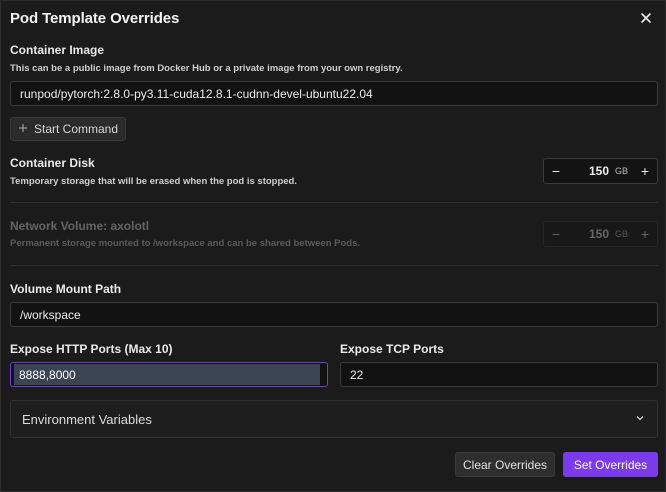  Describe the element at coordinates (76, 129) in the screenshot. I see `start-command-label: Start Command` at that location.